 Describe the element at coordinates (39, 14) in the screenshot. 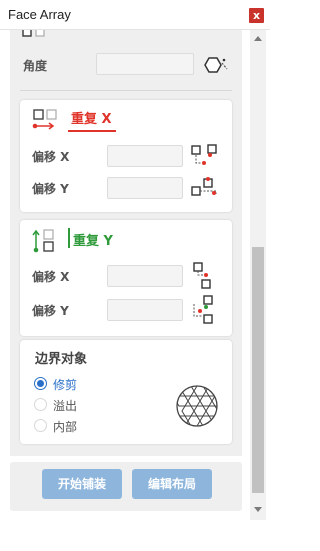

I see `window-title: Face Array` at that location.